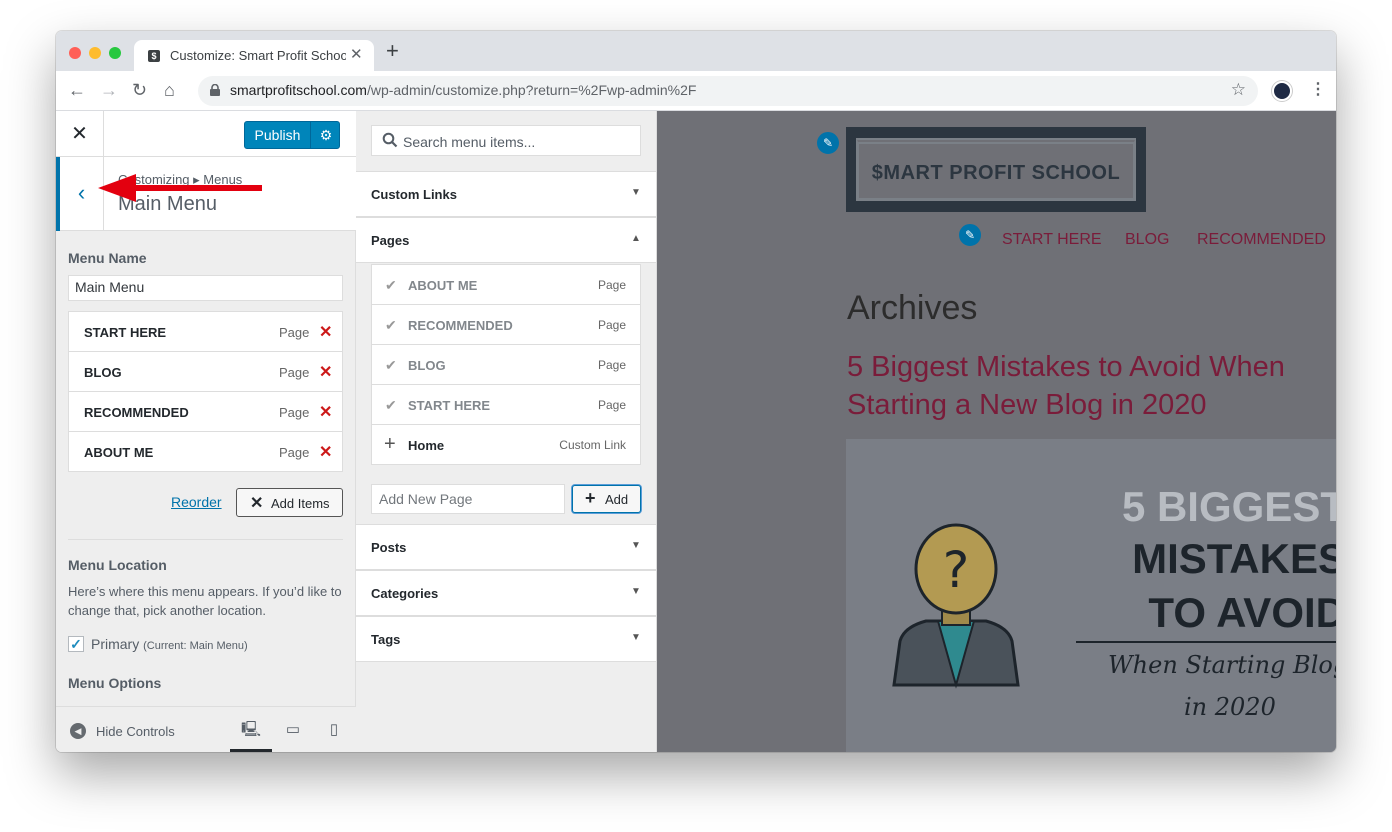 The image size is (1392, 832). What do you see at coordinates (119, 452) in the screenshot?
I see `menu-item-title: ABOUT ME` at bounding box center [119, 452].